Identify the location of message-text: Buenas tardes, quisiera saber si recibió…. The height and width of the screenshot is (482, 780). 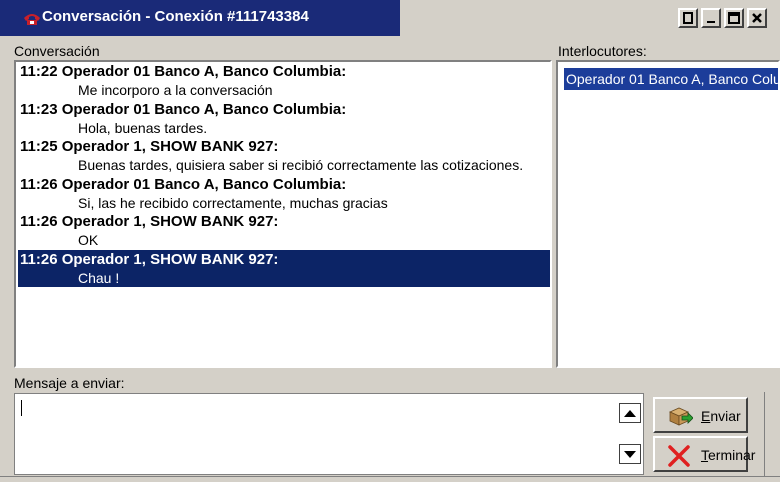
(301, 165).